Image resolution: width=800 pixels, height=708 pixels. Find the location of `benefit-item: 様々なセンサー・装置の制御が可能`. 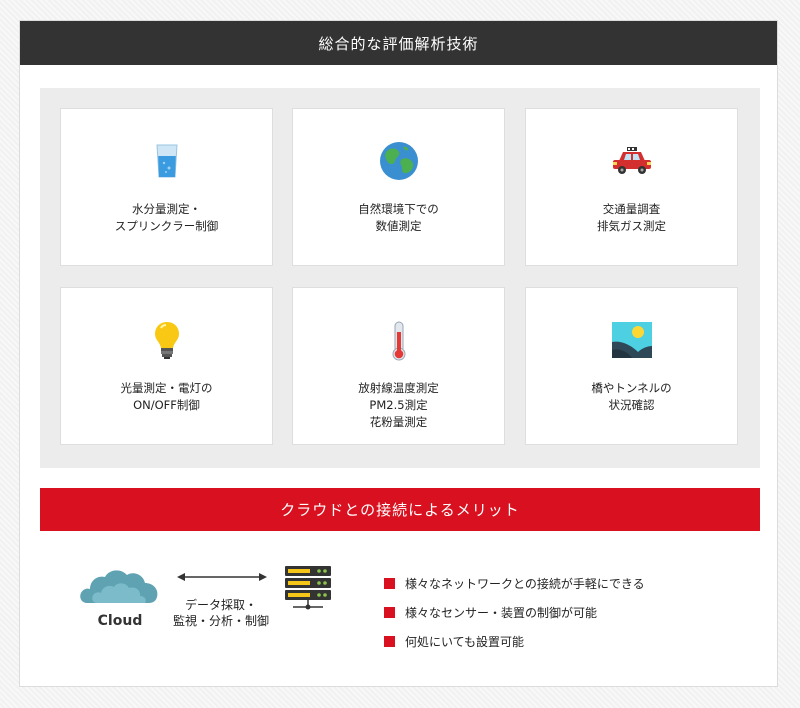

benefit-item: 様々なセンサー・装置の制御が可能 is located at coordinates (514, 612).